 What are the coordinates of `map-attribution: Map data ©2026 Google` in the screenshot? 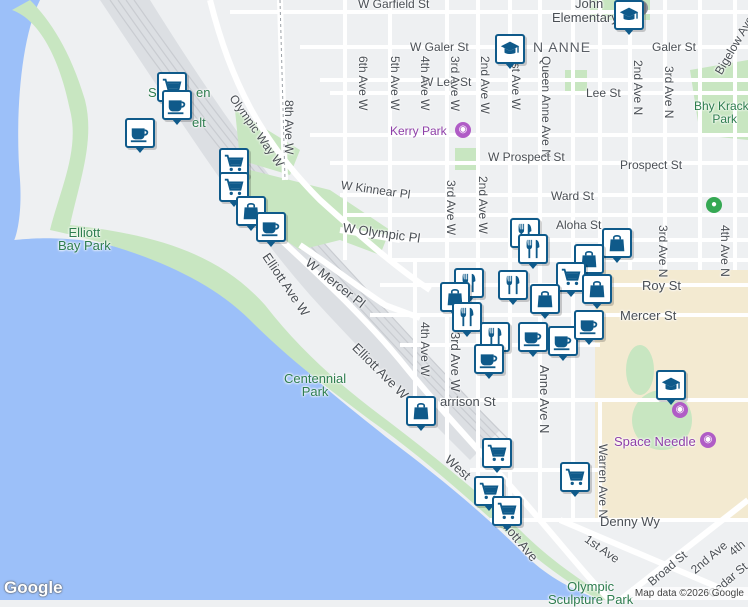 It's located at (689, 593).